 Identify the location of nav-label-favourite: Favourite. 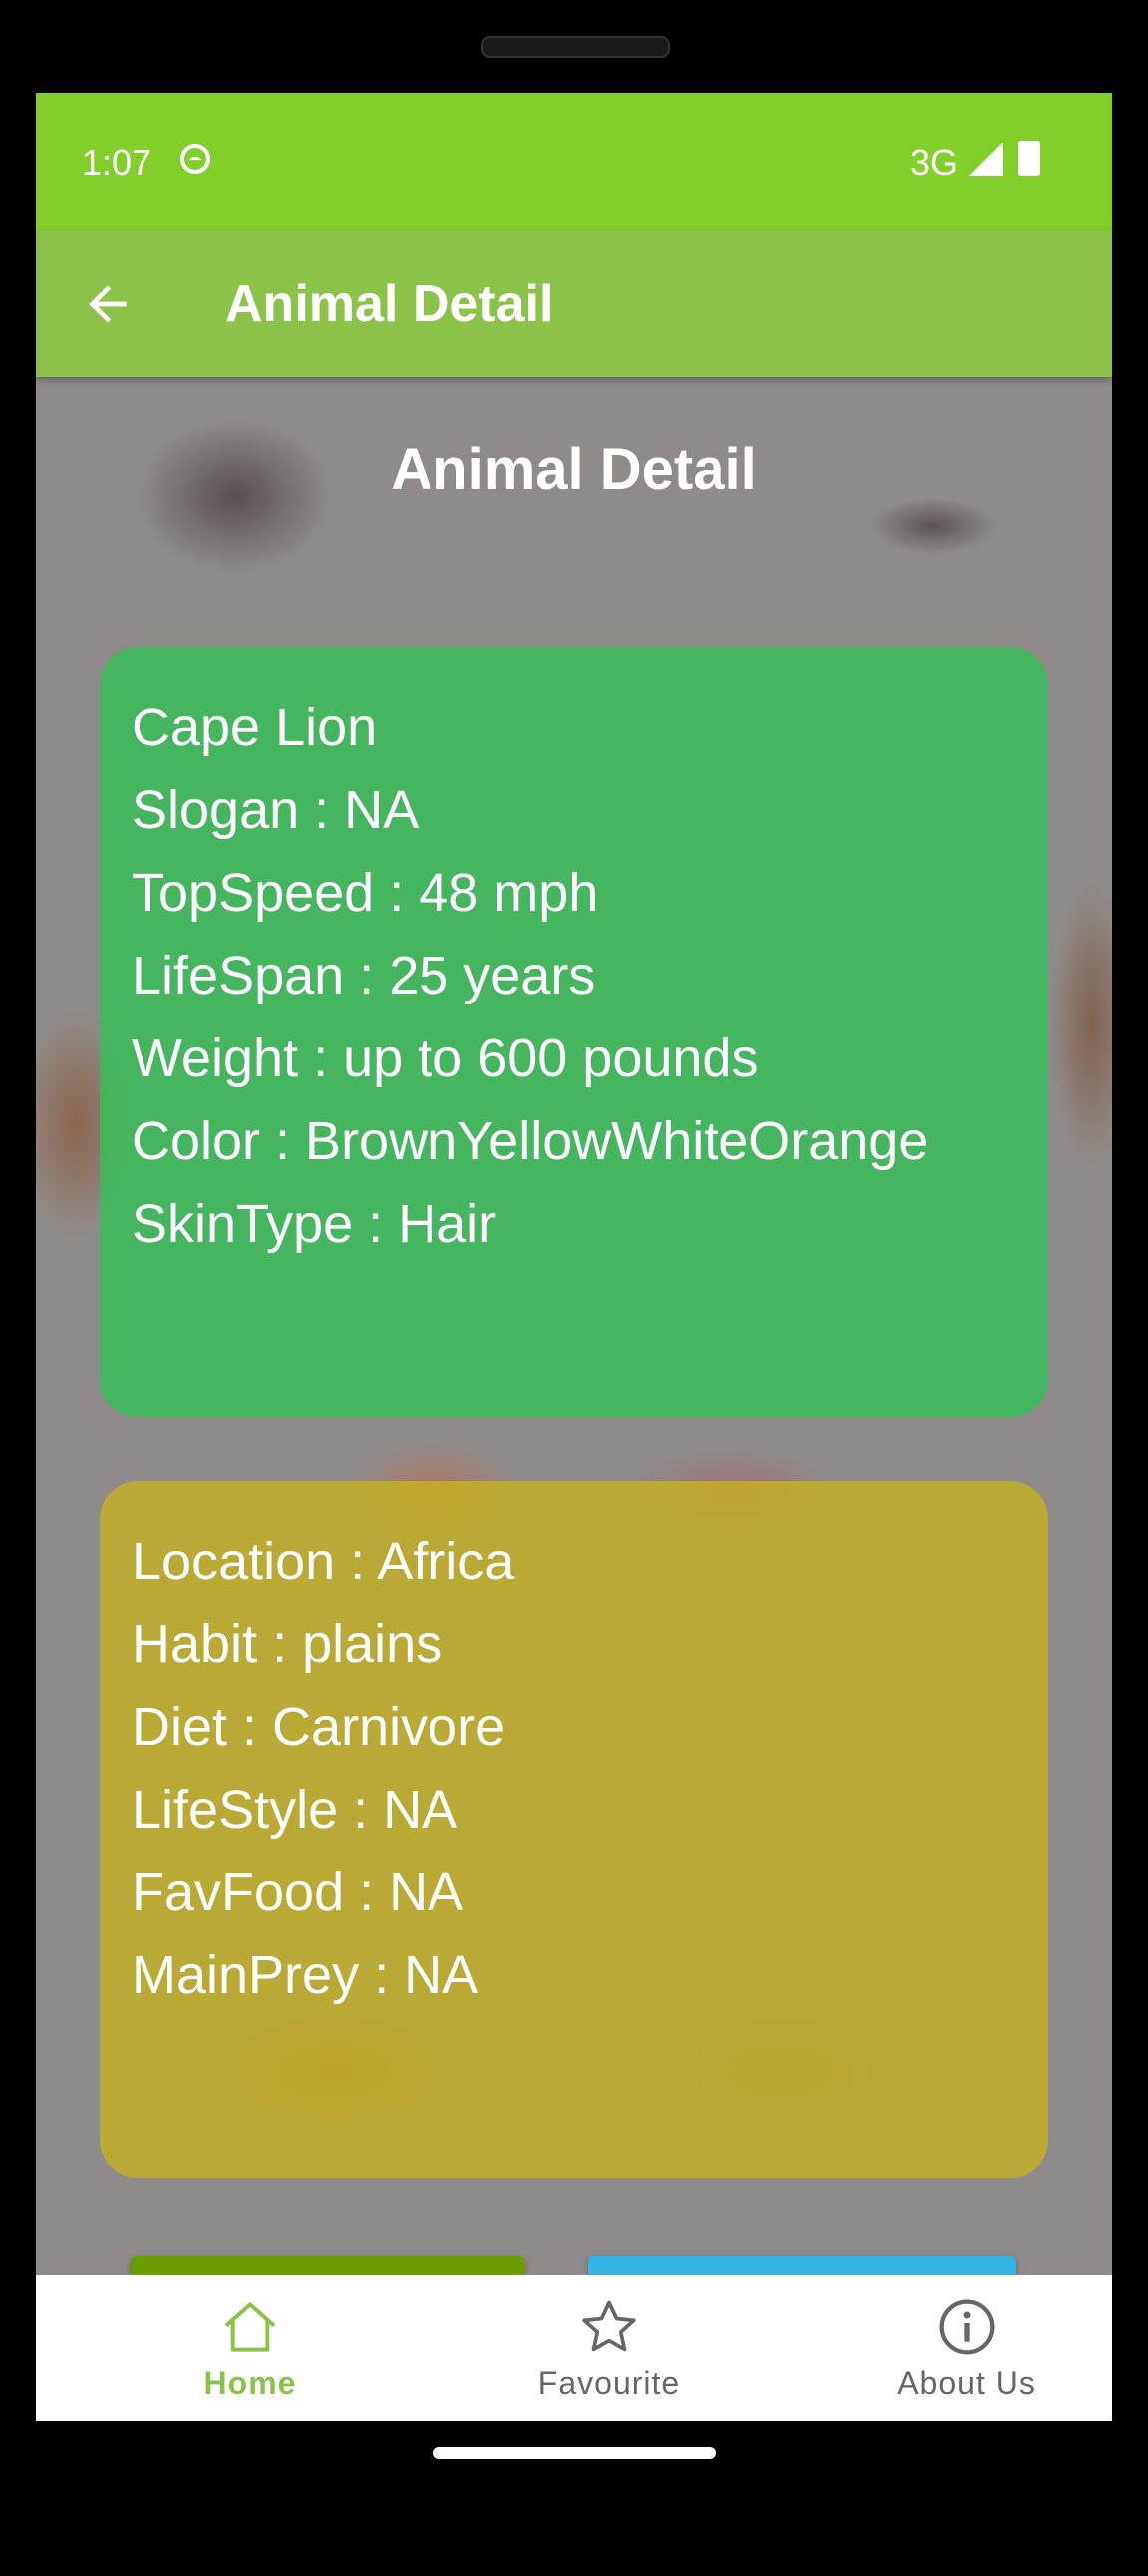
(609, 2383).